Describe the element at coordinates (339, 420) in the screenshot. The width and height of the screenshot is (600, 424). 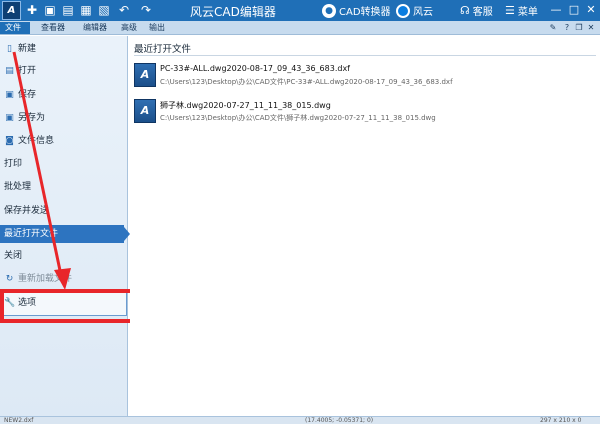
I see `status-coordinates: (17.4005; -0.05371; 0)` at that location.